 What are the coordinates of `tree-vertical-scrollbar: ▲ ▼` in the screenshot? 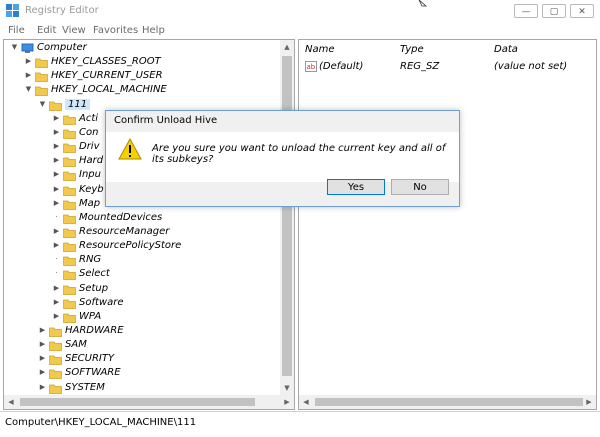 It's located at (287, 217).